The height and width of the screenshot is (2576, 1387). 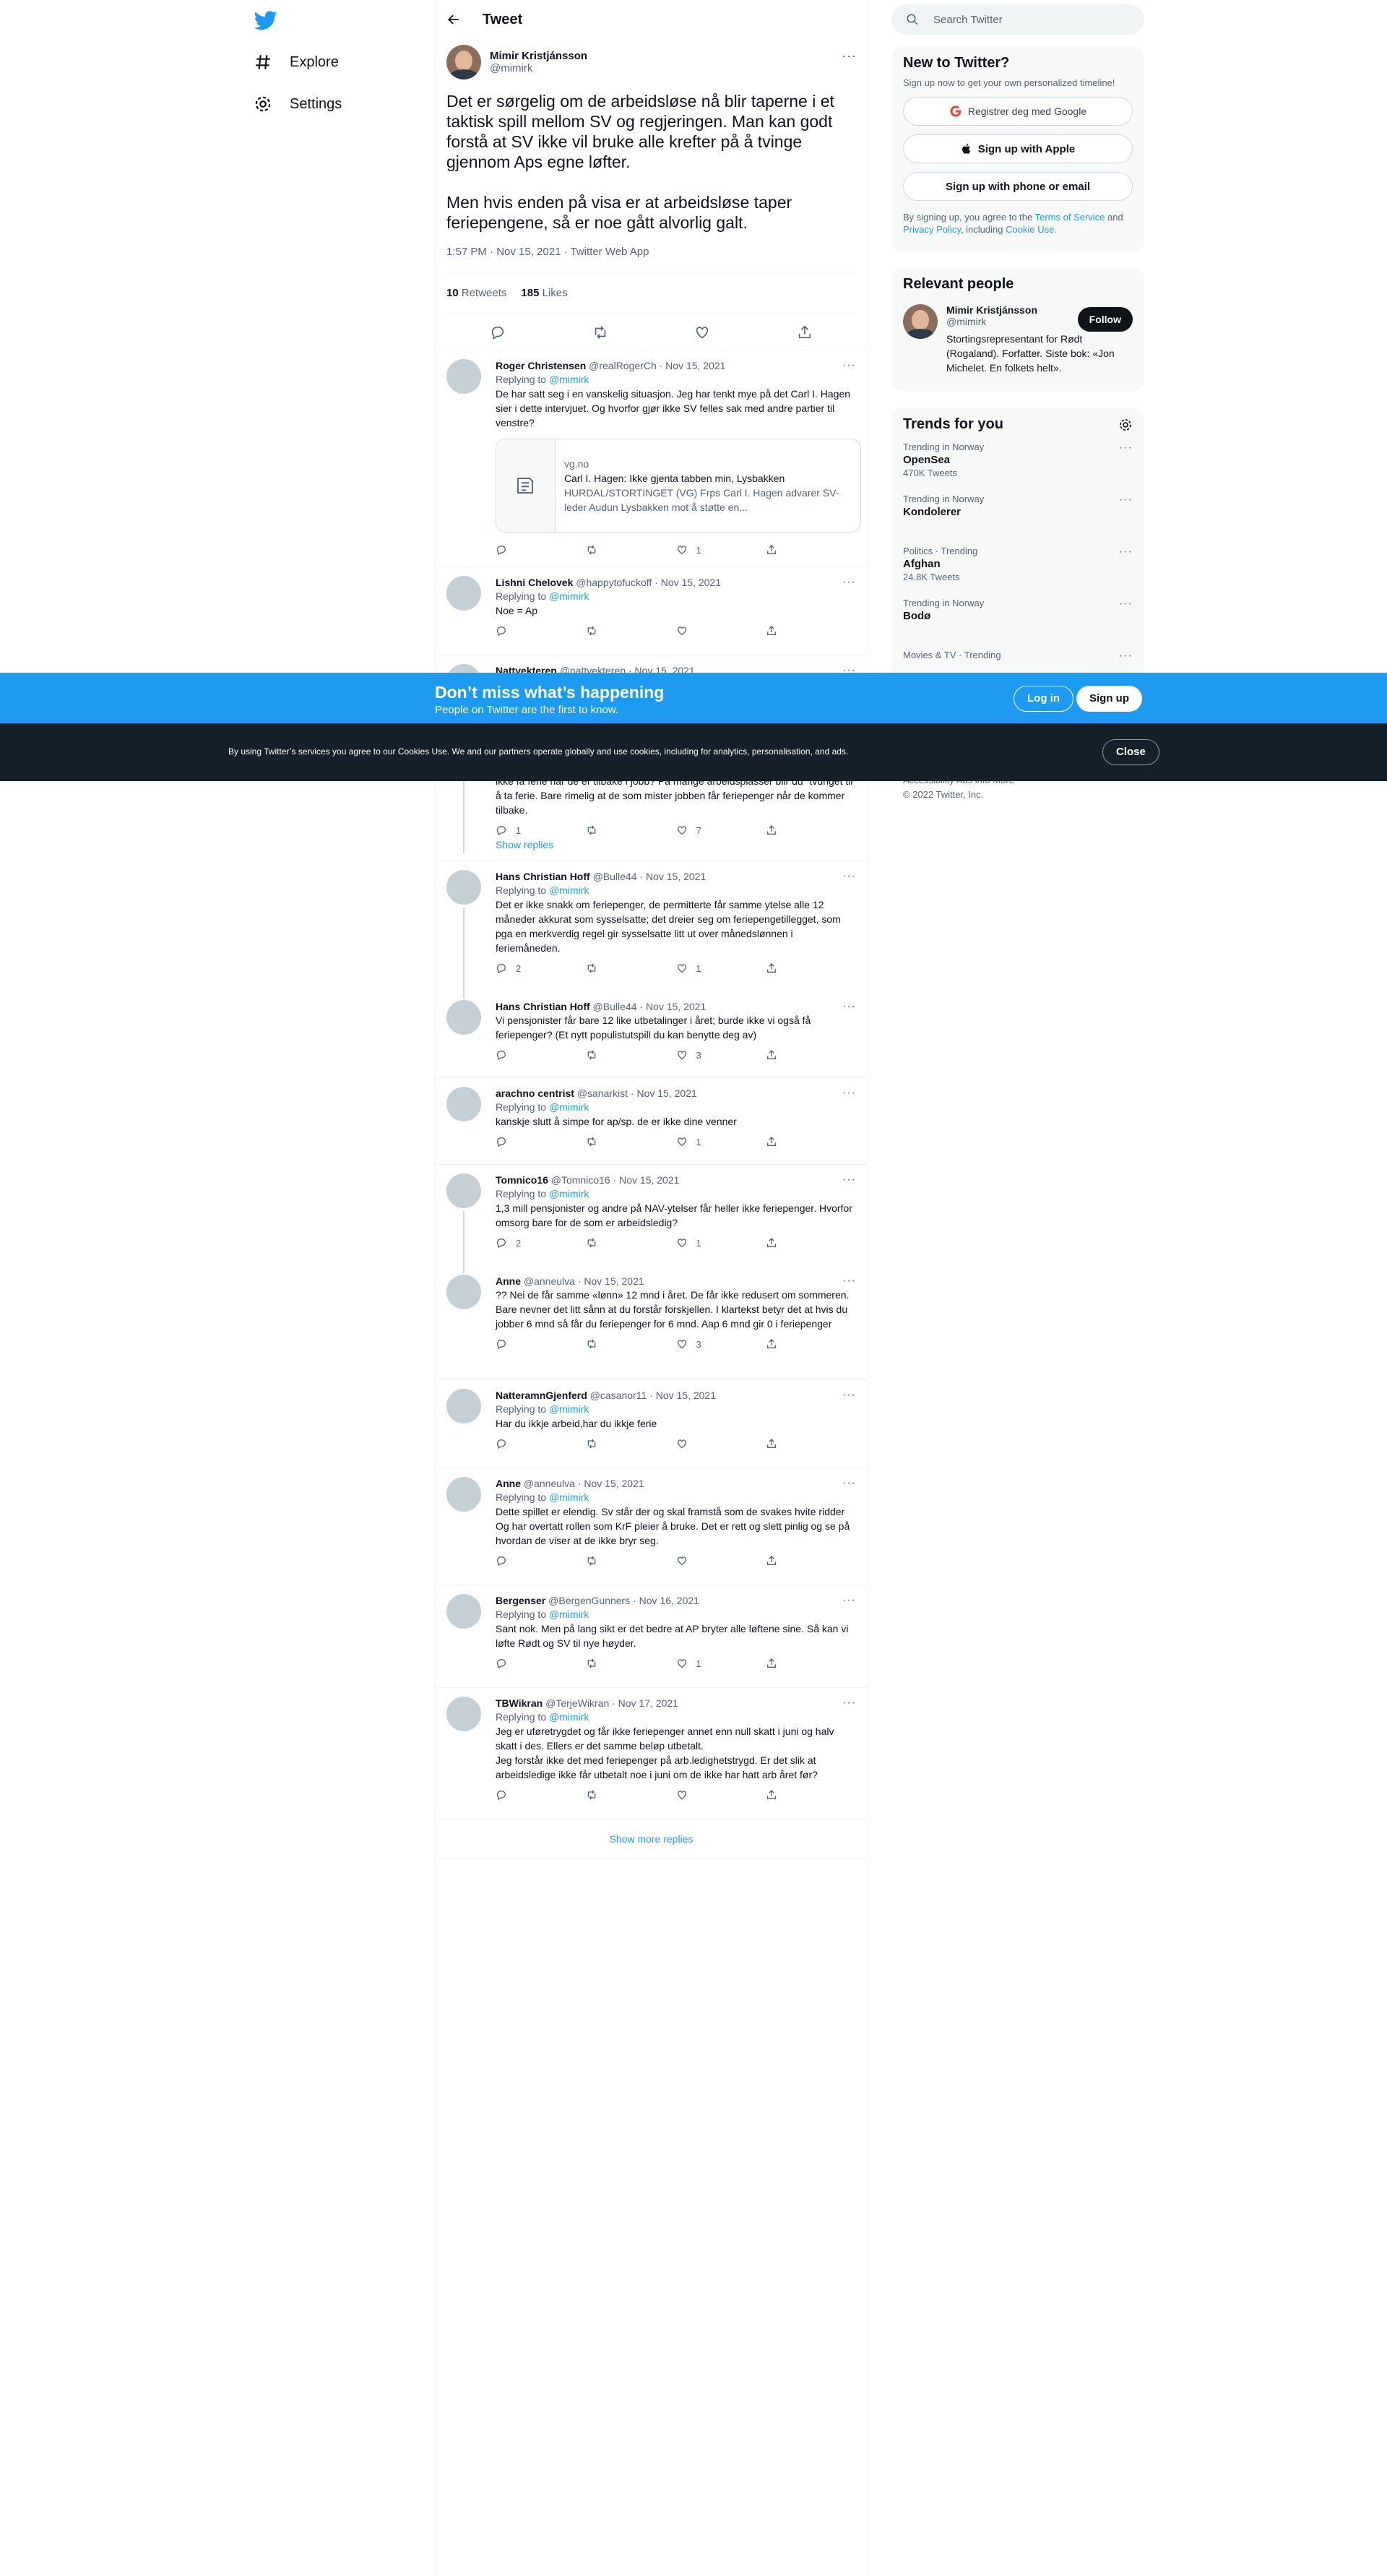 I want to click on settings-gear-icon, so click(x=1125, y=425).